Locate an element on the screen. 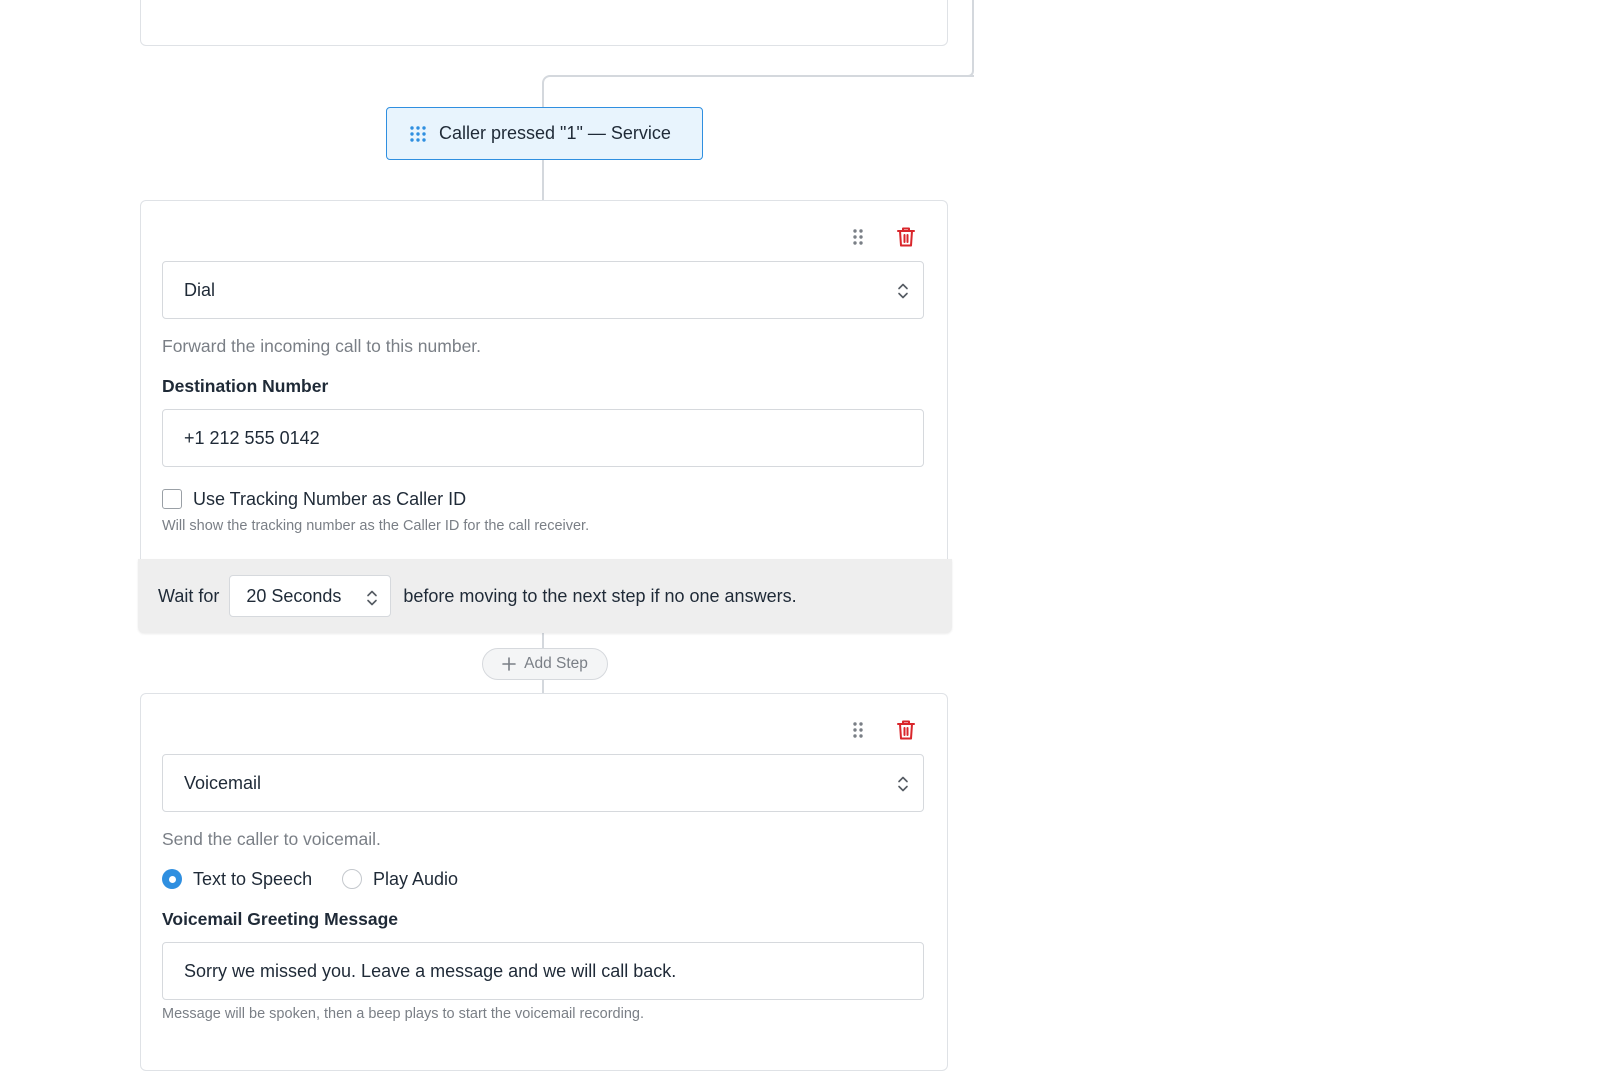 The height and width of the screenshot is (1088, 1600). caller-id-checkbox-label: Use Tracking Number as Caller ID is located at coordinates (329, 499).